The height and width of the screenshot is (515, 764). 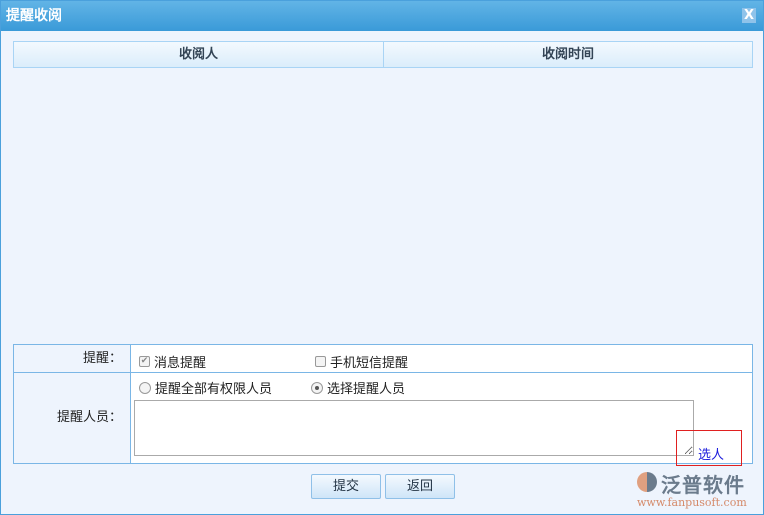 What do you see at coordinates (366, 389) in the screenshot?
I see `radio-select-people-label: 选择提醒人员` at bounding box center [366, 389].